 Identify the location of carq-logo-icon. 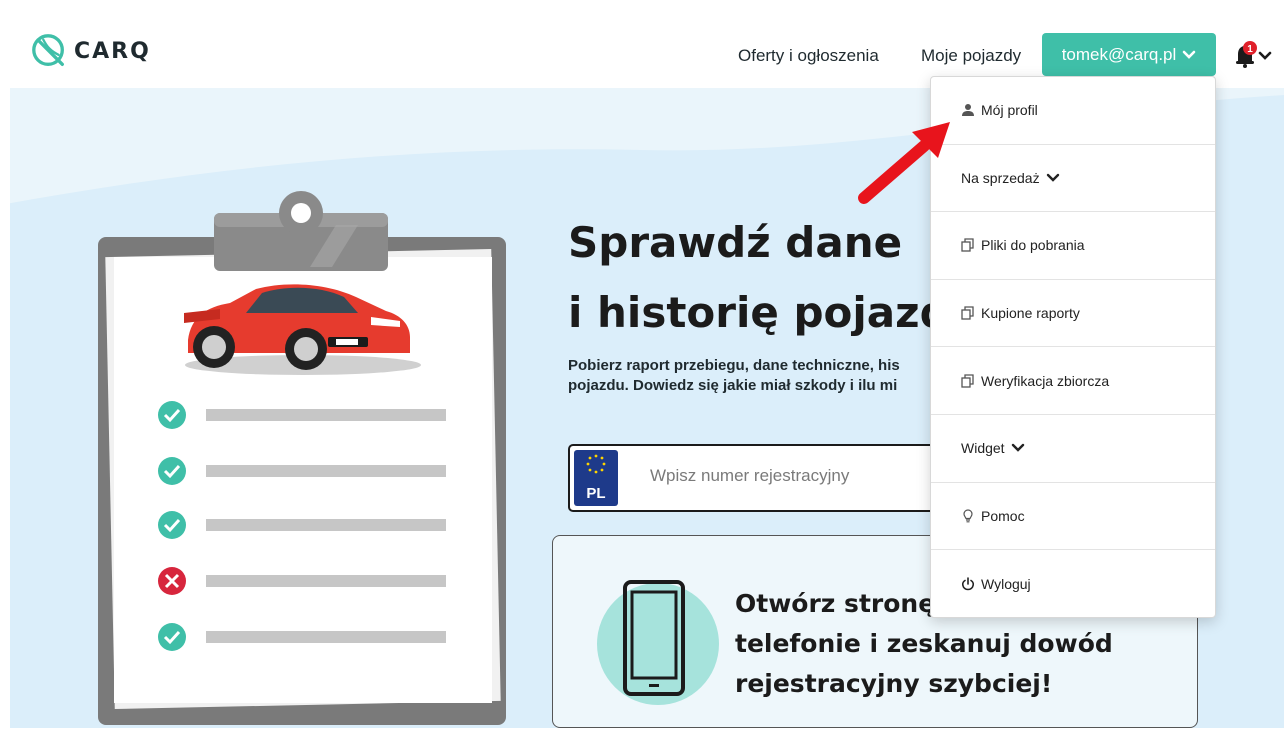
(48, 50).